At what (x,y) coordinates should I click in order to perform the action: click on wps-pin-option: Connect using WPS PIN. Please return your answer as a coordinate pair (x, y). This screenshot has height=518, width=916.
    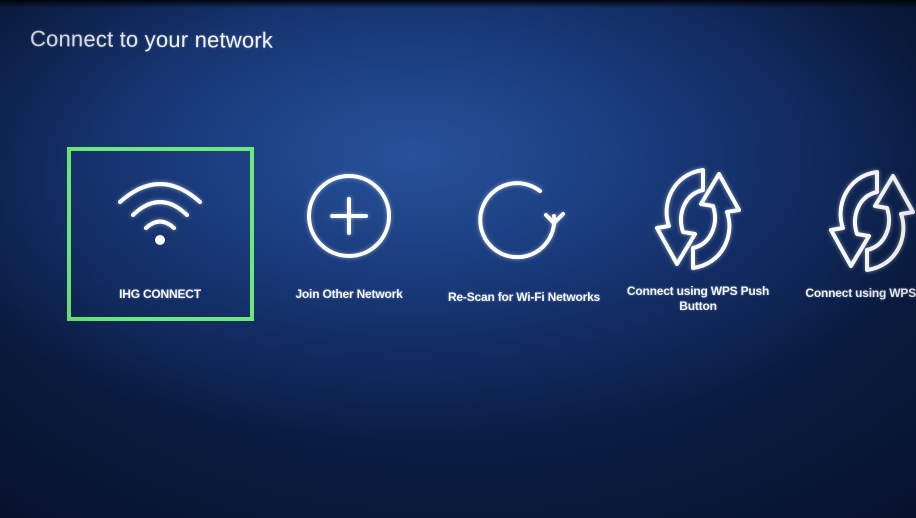
    Looking at the image, I should click on (849, 233).